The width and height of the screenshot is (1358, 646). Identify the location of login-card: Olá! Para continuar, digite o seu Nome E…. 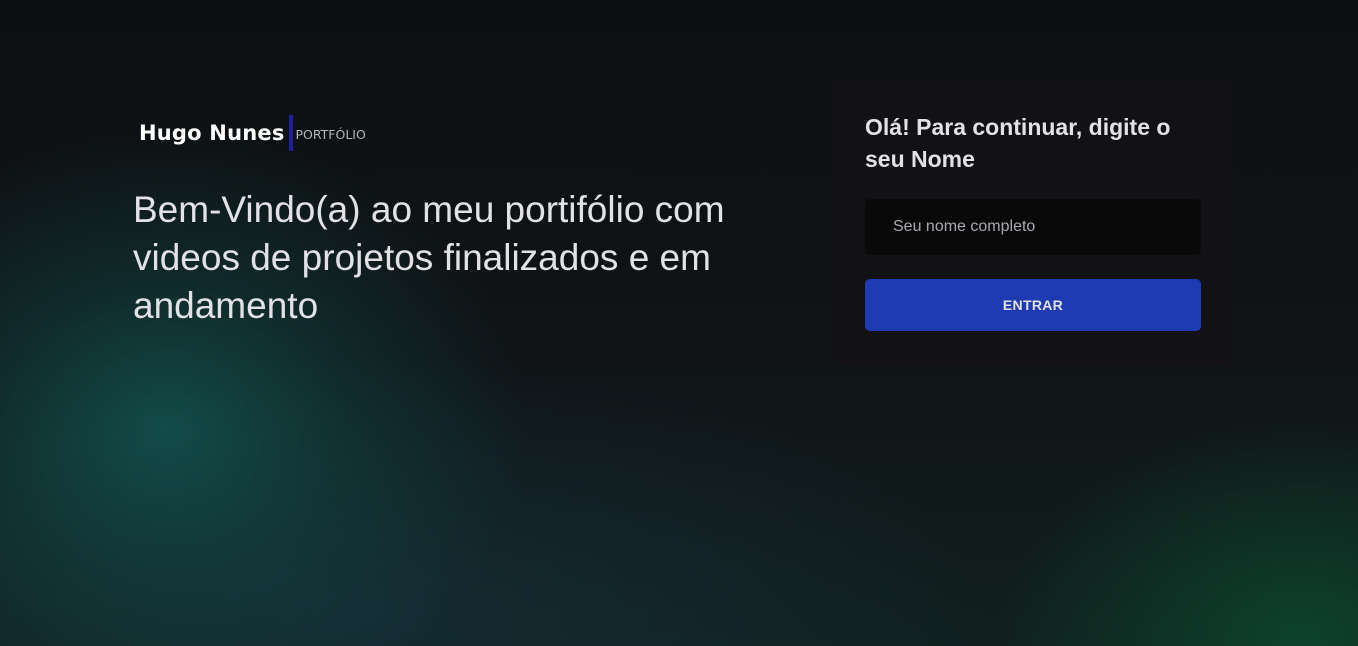
(1033, 222).